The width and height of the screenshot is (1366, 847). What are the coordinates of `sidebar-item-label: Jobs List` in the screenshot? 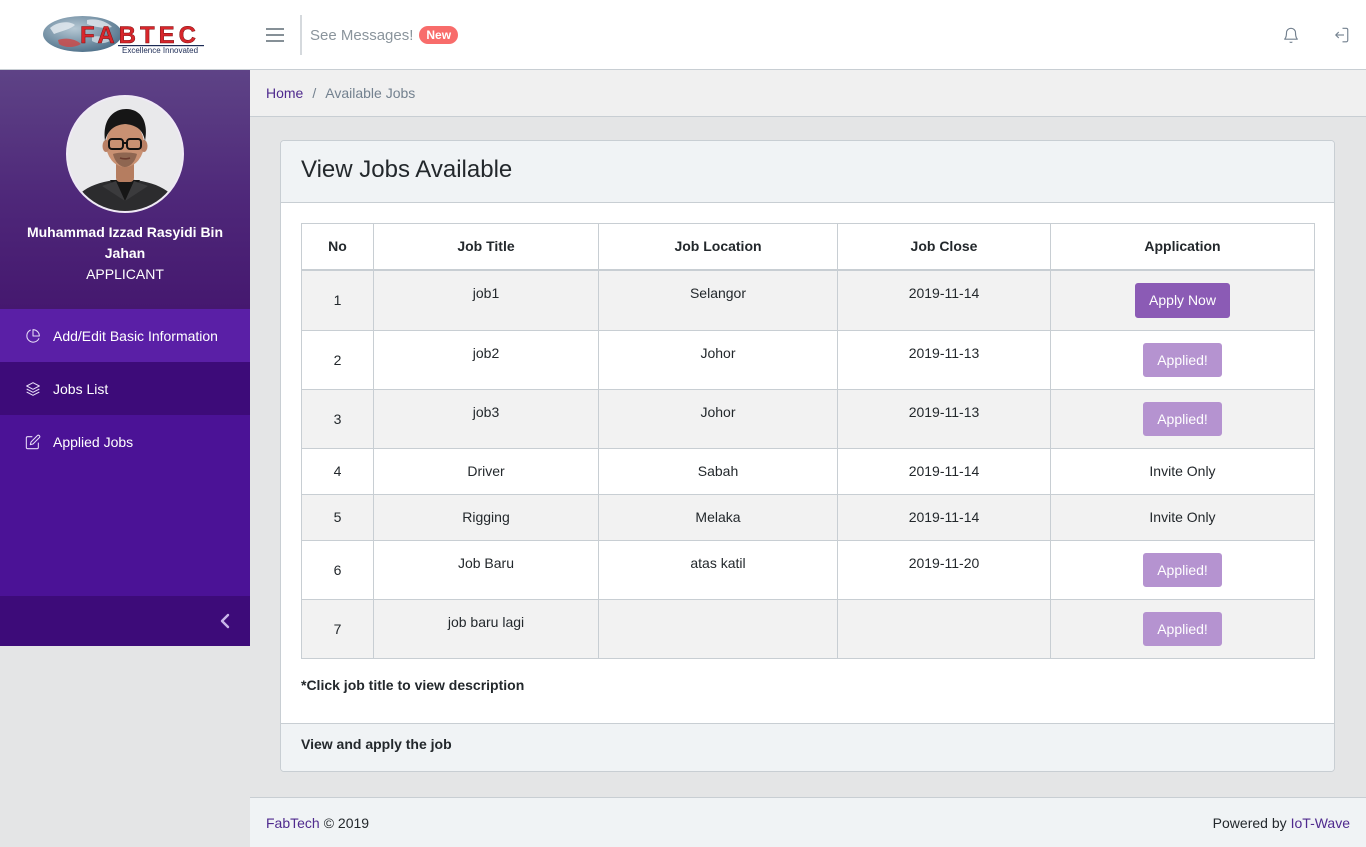 It's located at (81, 388).